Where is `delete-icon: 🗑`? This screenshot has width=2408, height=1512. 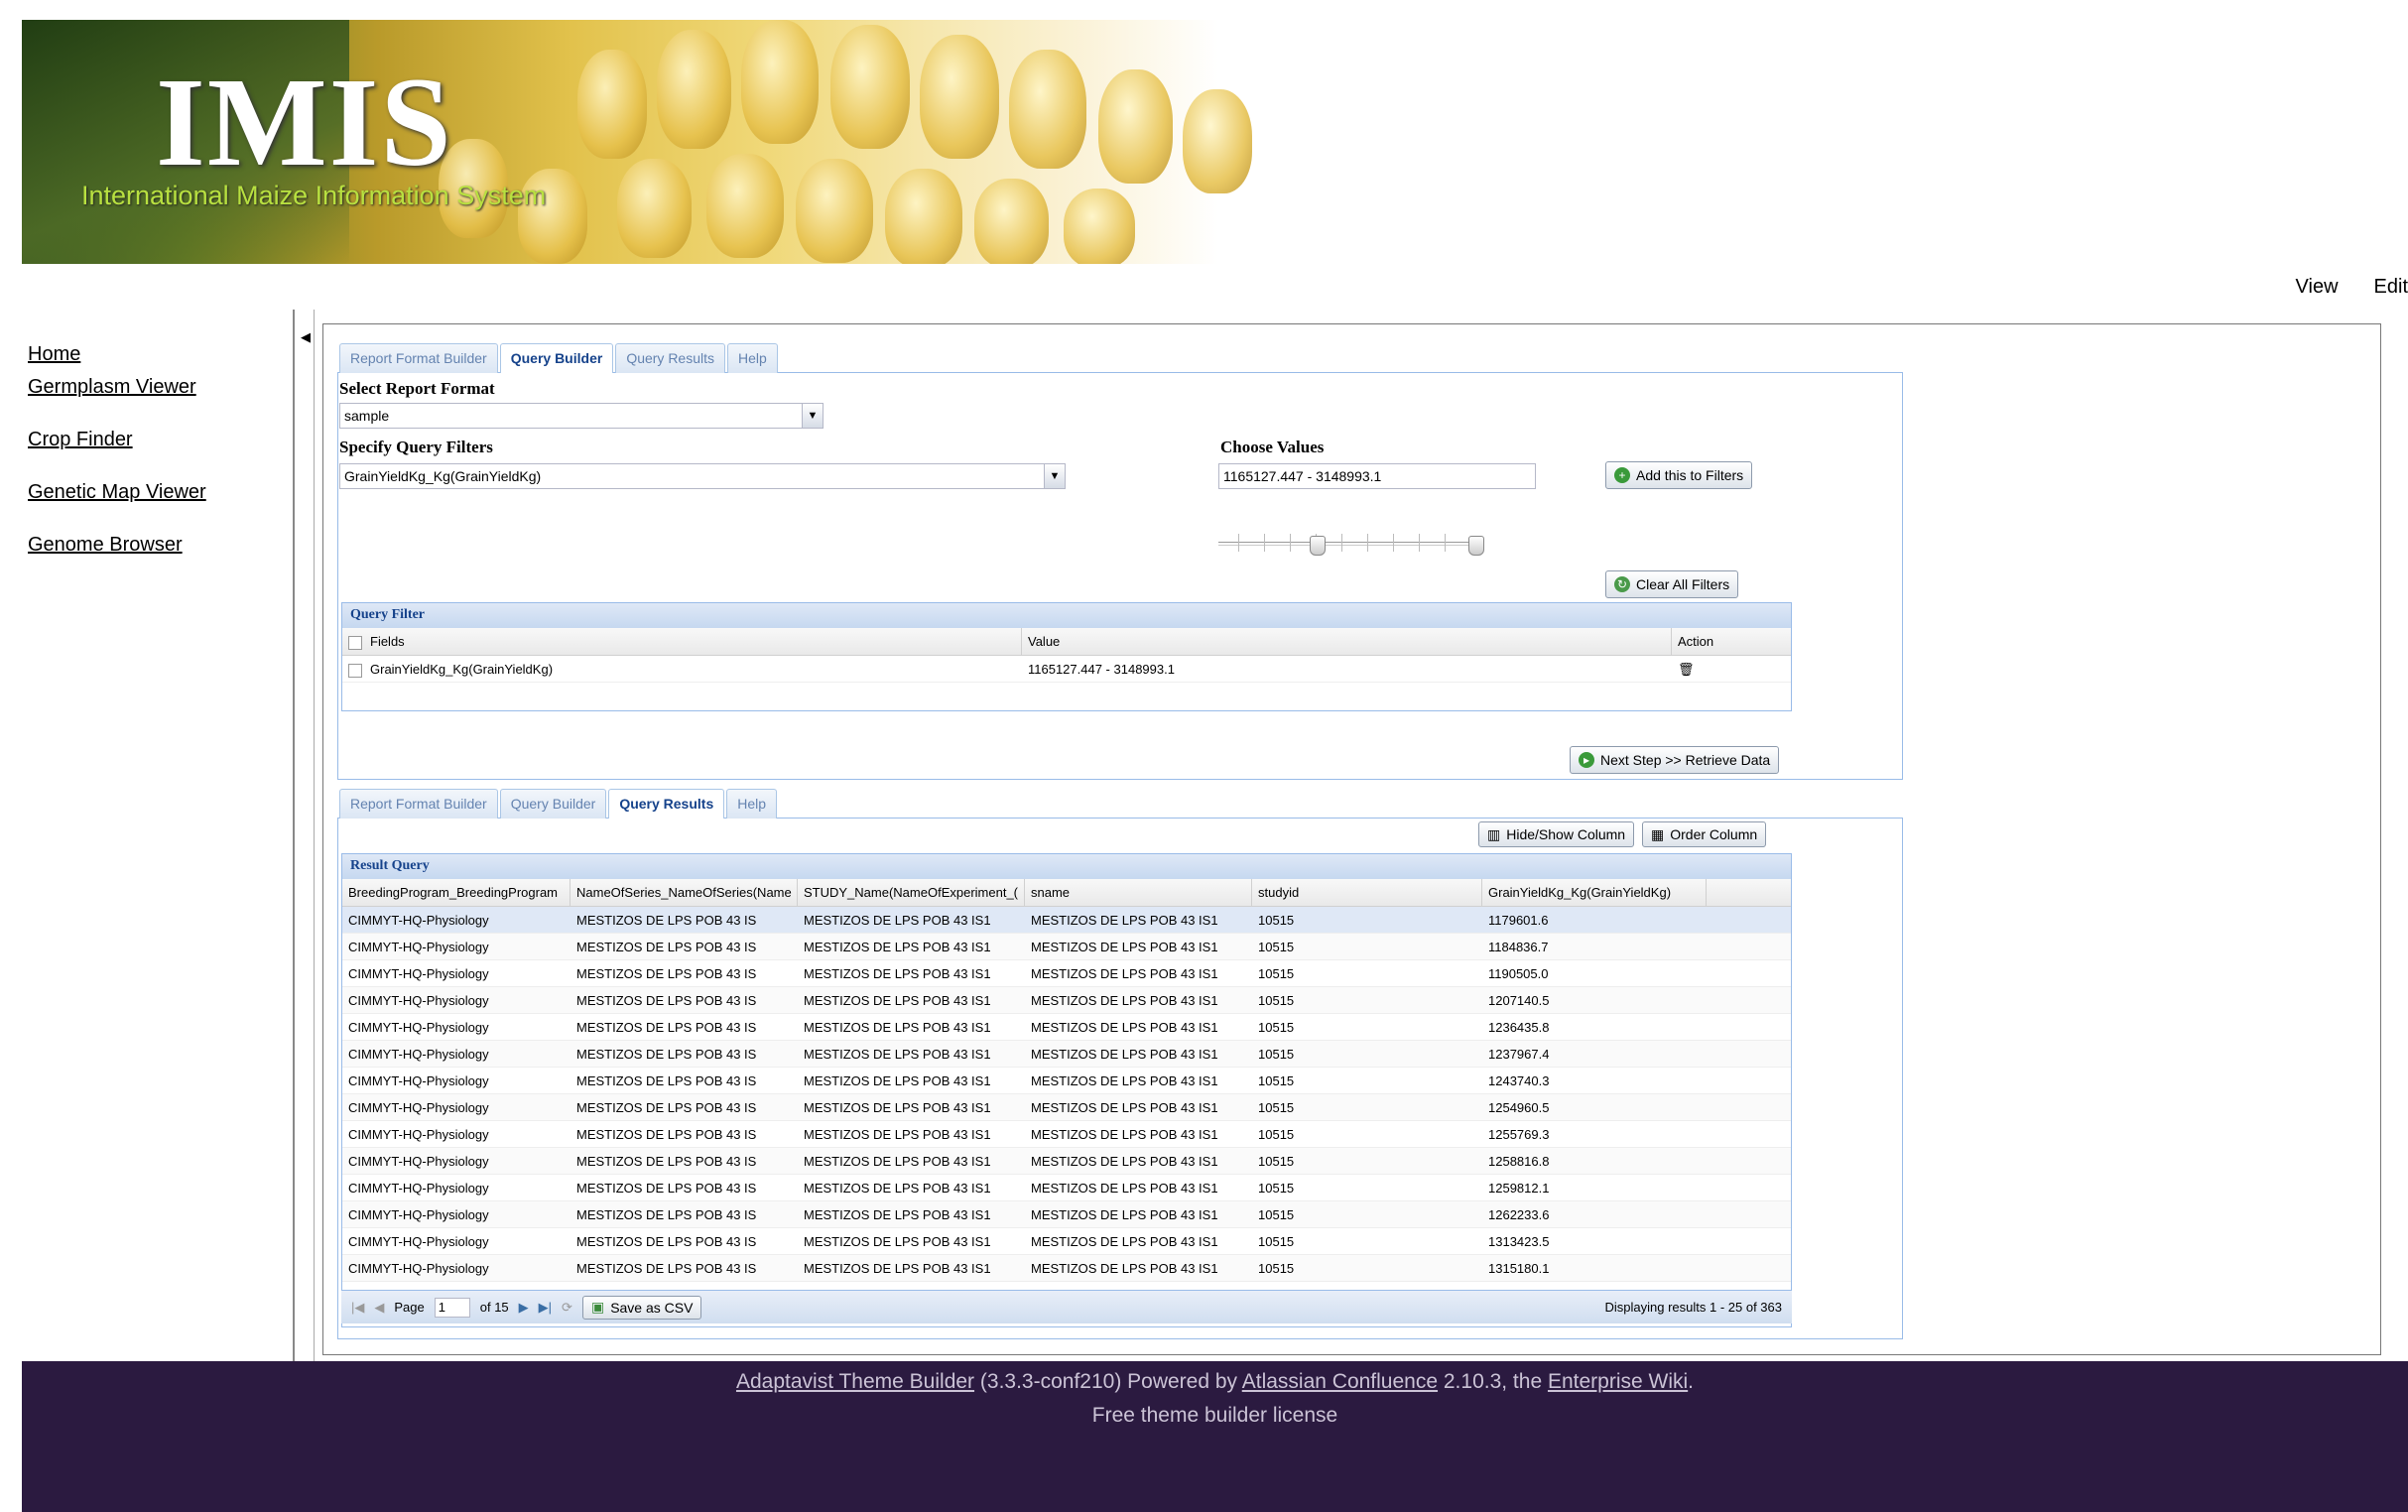
delete-icon: 🗑 is located at coordinates (1731, 669).